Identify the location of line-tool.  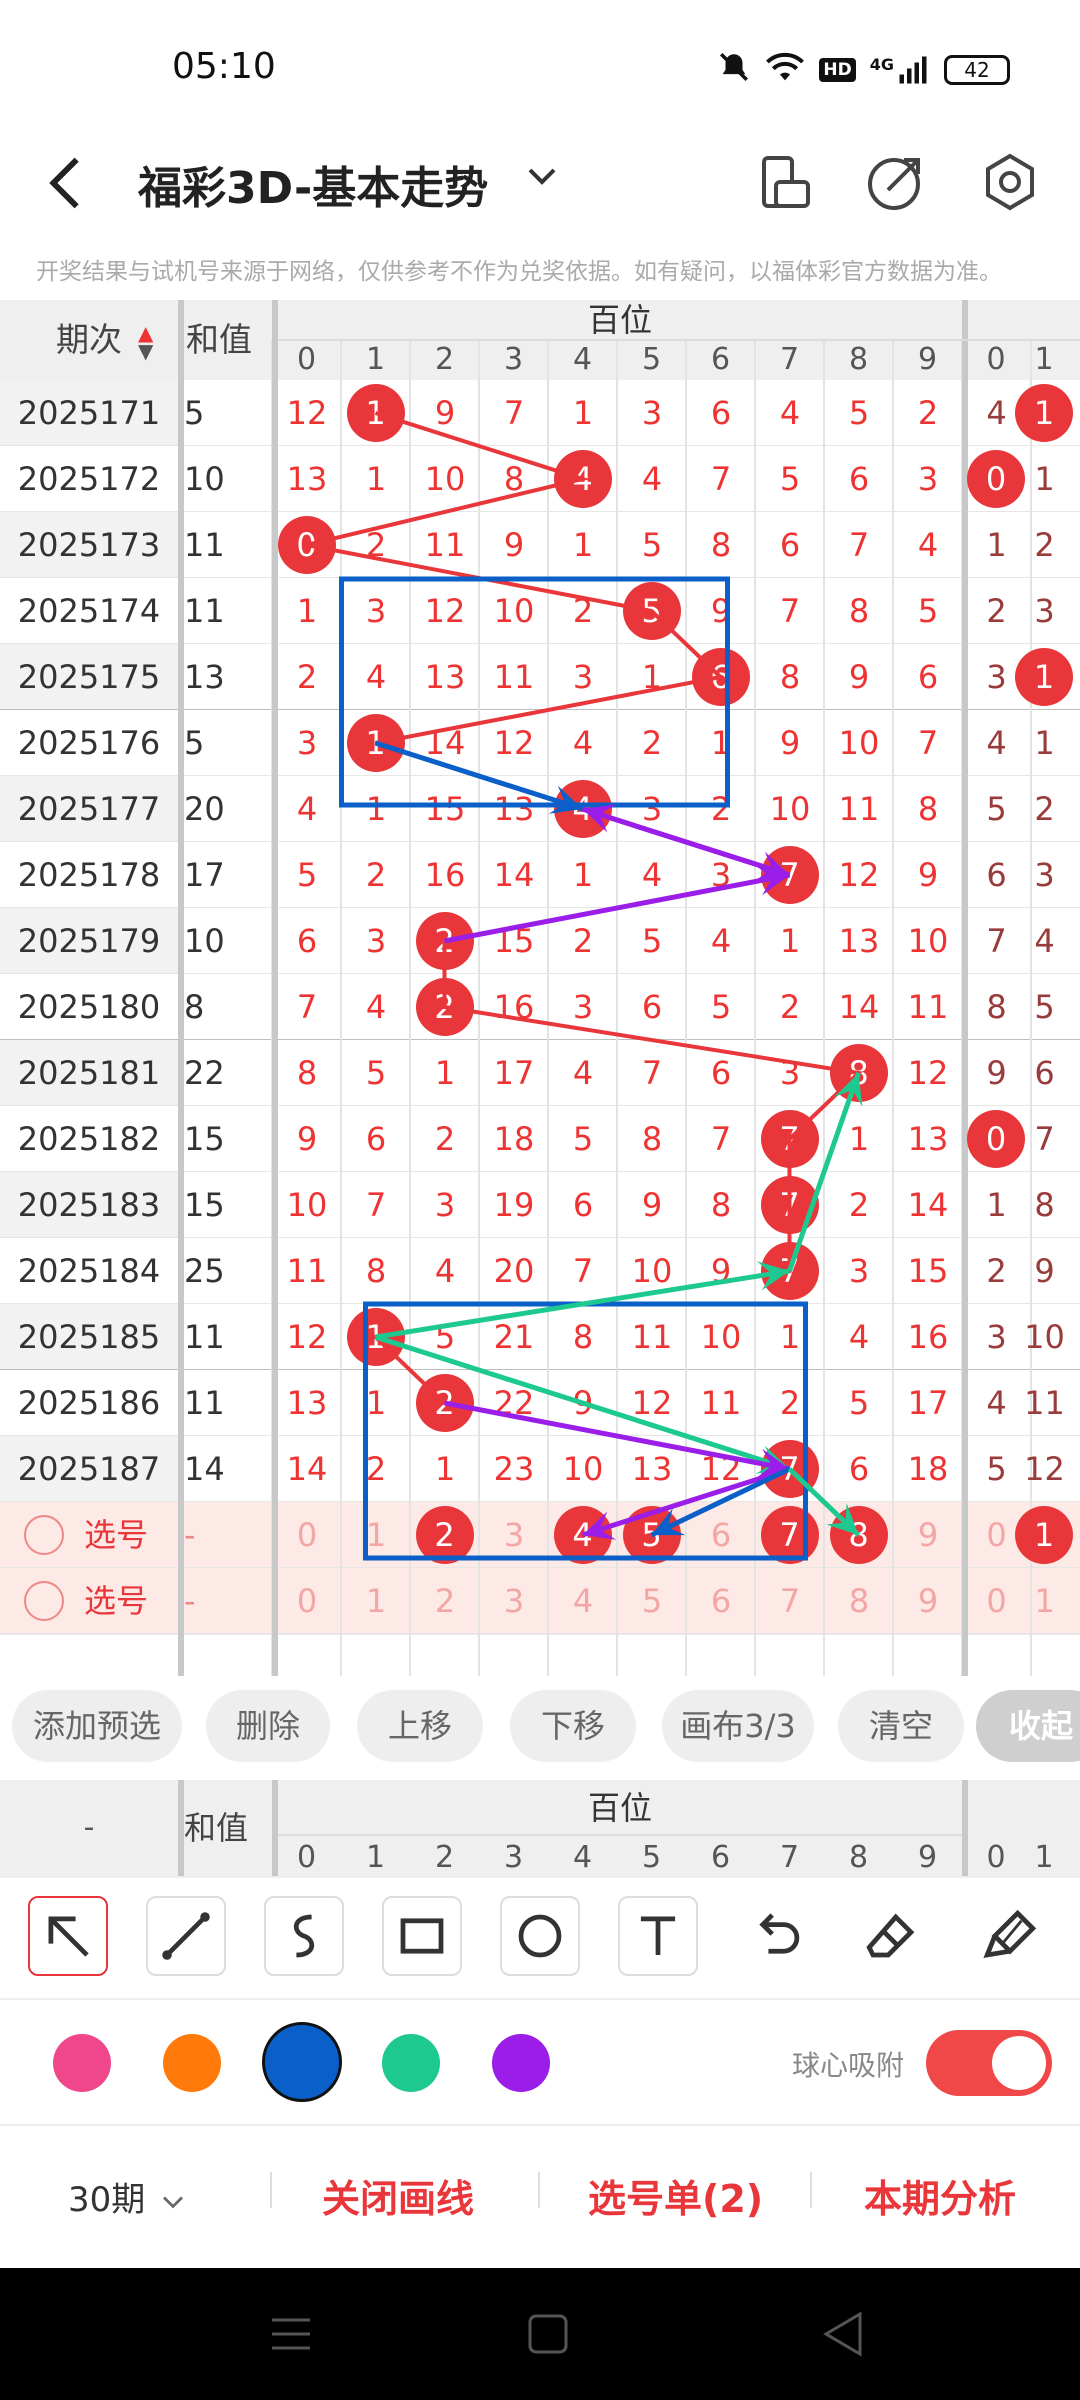
(186, 1936).